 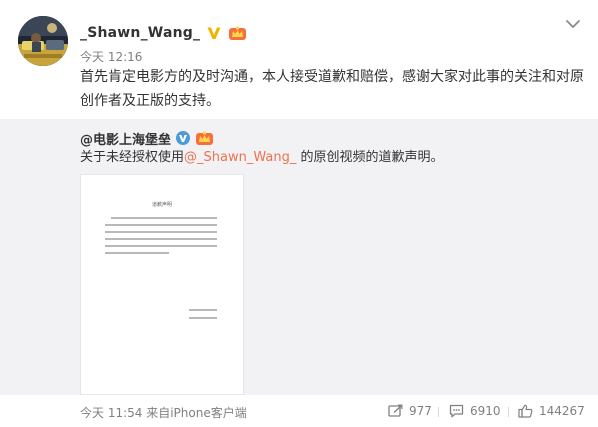 I want to click on avatar-image, so click(x=43, y=41).